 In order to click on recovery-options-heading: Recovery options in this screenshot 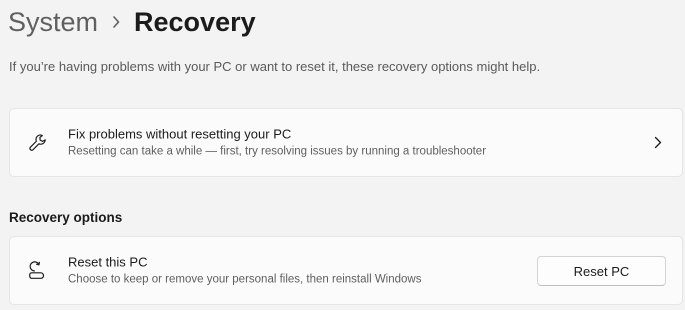, I will do `click(66, 217)`.